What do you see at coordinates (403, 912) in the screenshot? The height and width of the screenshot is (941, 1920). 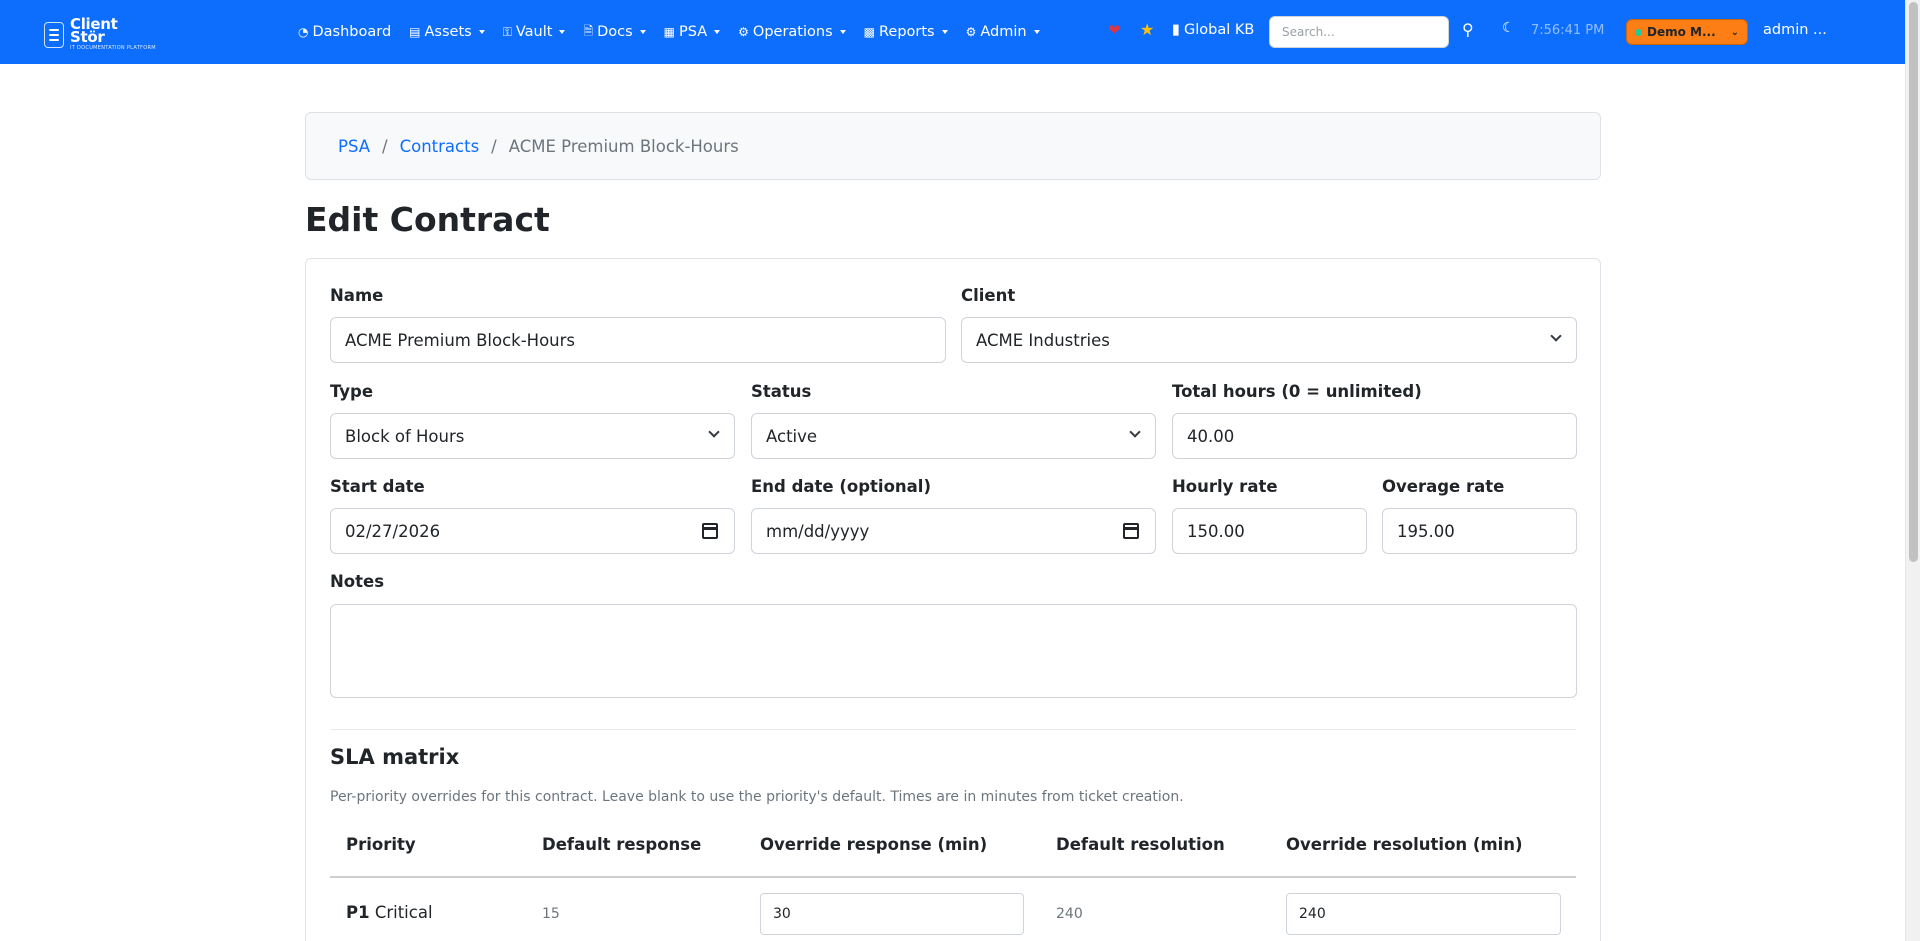 I see `priority-name: Critical` at bounding box center [403, 912].